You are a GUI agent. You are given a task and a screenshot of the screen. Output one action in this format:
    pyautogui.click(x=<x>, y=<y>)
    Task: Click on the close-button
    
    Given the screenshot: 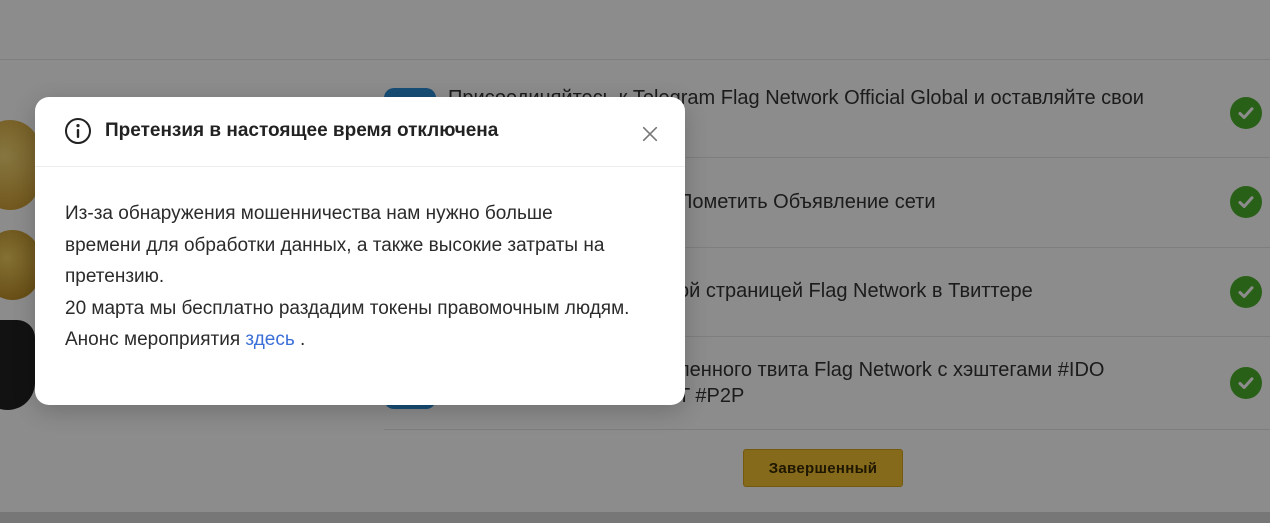 What is the action you would take?
    pyautogui.click(x=650, y=134)
    